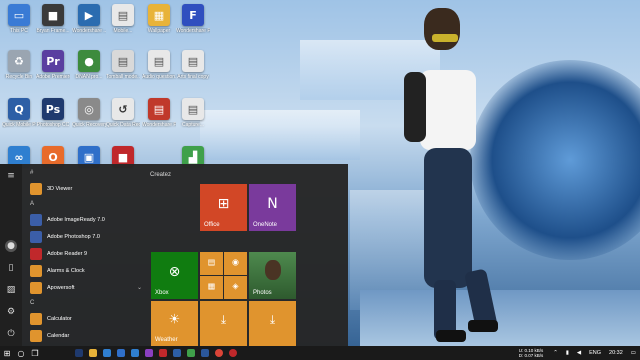  I want to click on desktop-icon: ▤ Arts final copy, so click(193, 65).